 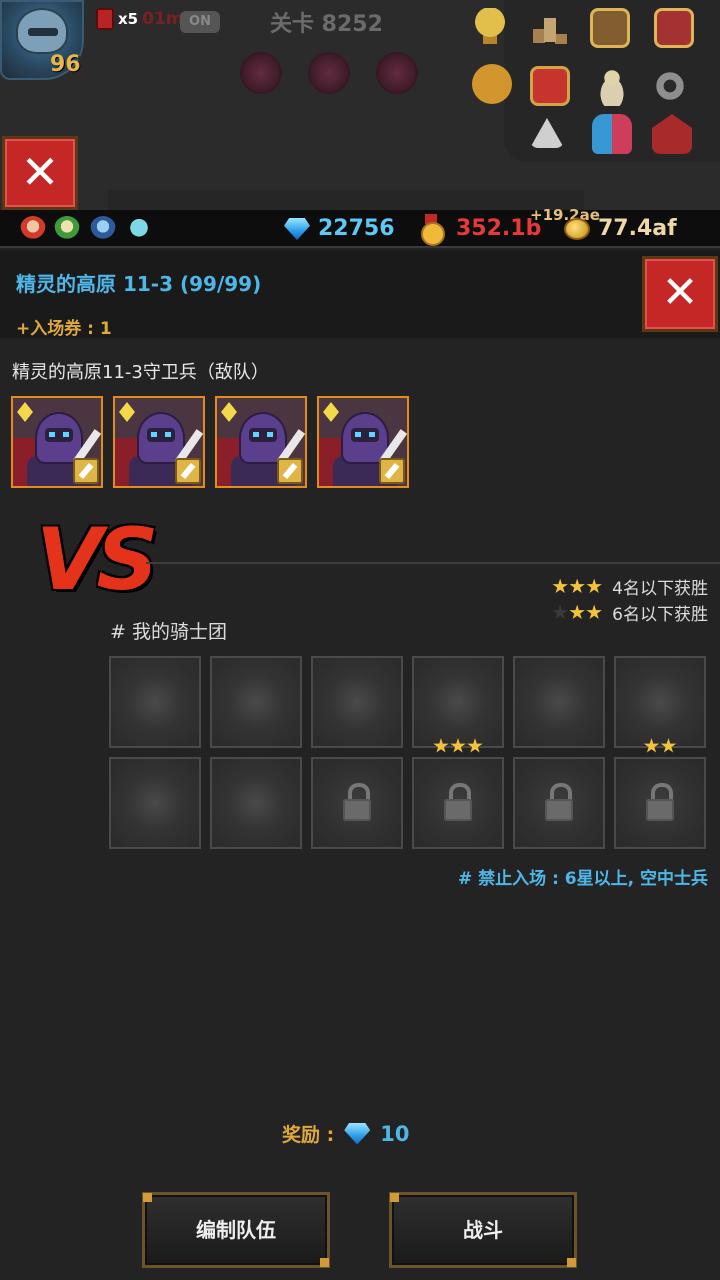 What do you see at coordinates (360, 294) in the screenshot?
I see `stage-header: 精灵的高原 11-3 (99/99) +入场券 : 1` at bounding box center [360, 294].